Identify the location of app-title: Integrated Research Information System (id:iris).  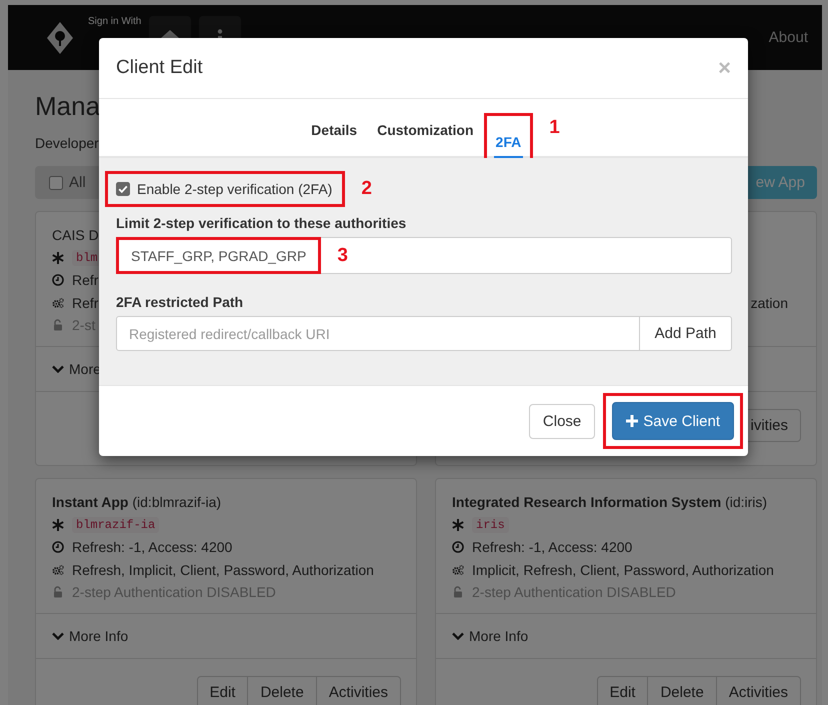
(610, 502).